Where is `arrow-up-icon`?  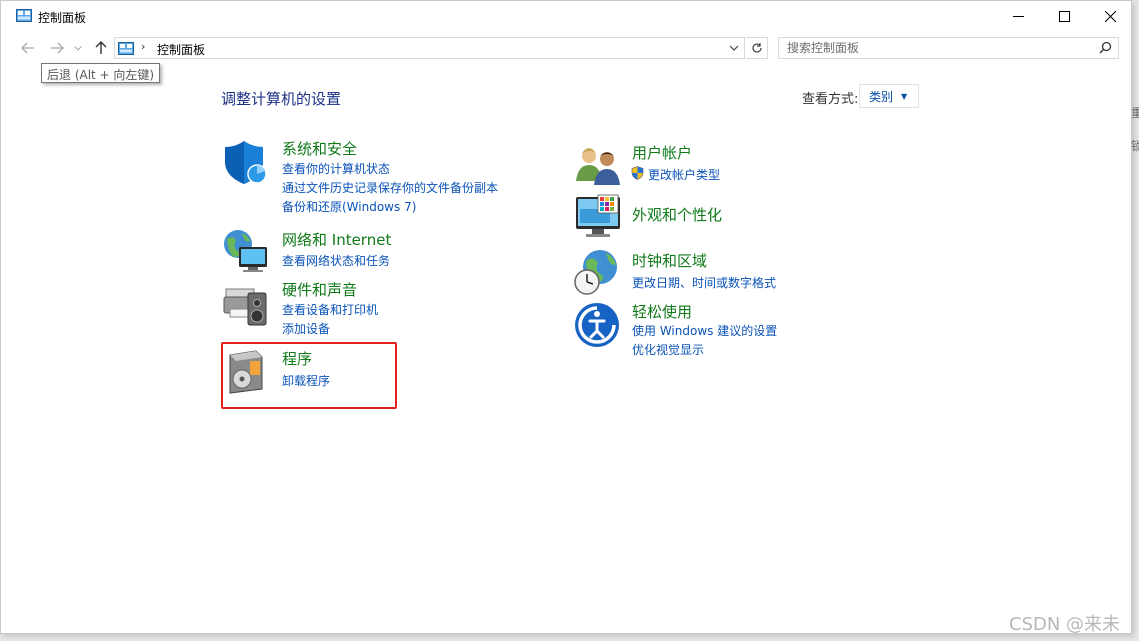 arrow-up-icon is located at coordinates (101, 47).